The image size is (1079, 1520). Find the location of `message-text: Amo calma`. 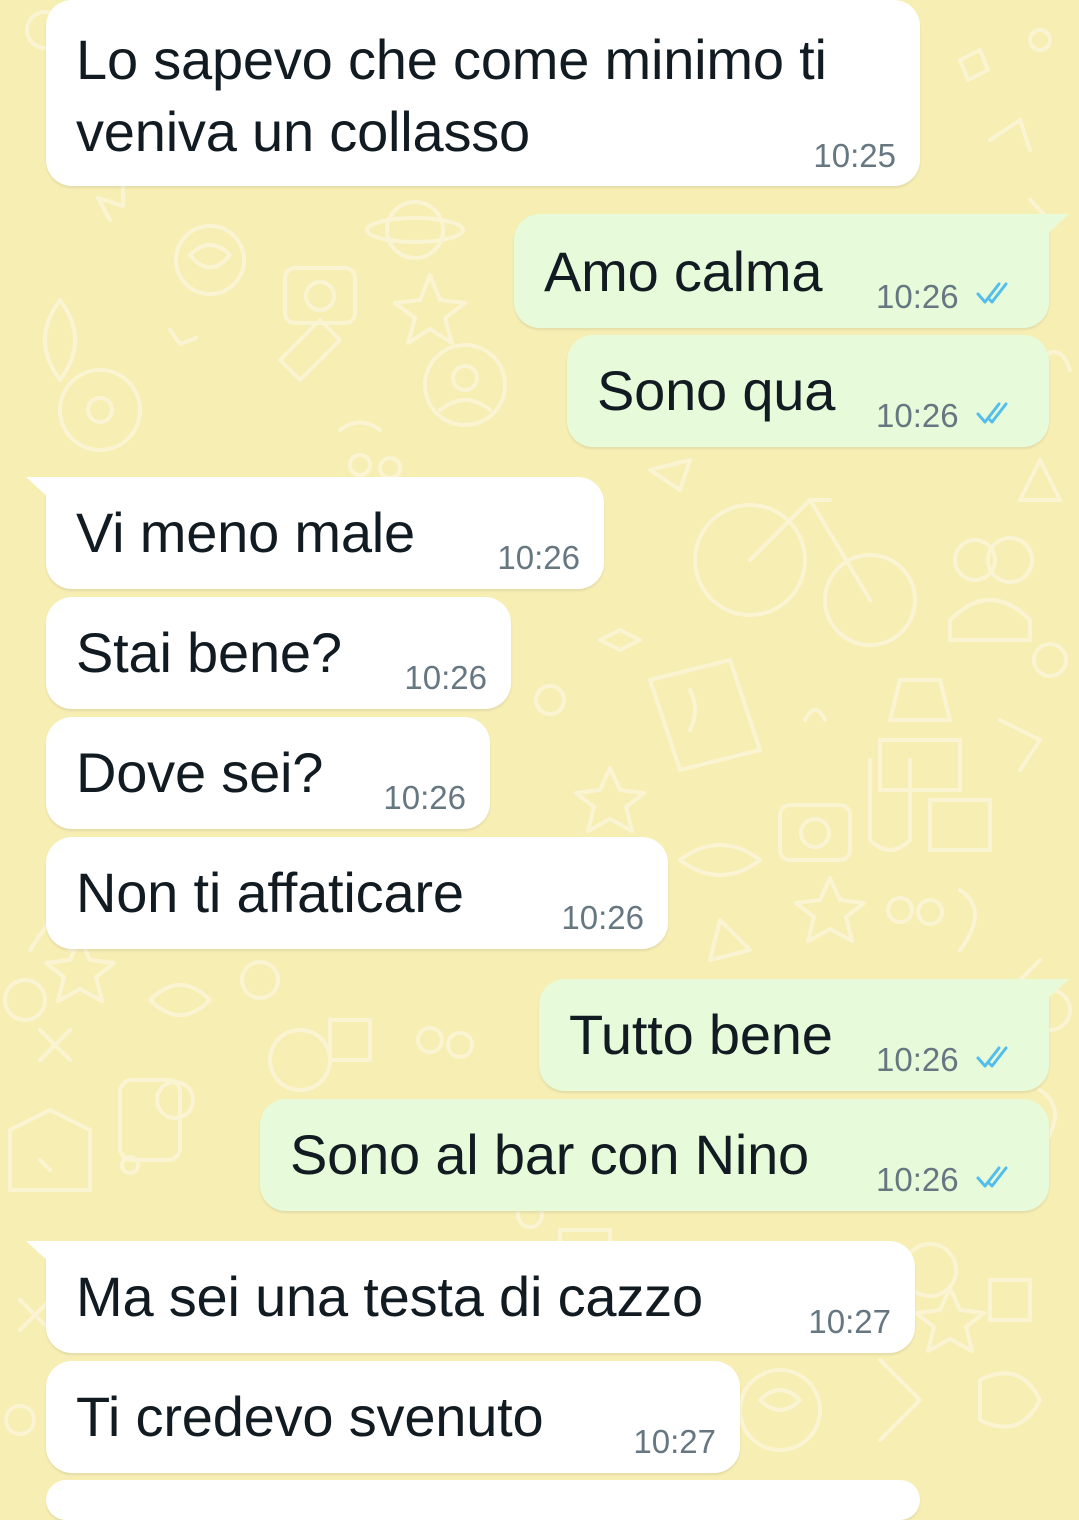

message-text: Amo calma is located at coordinates (683, 271).